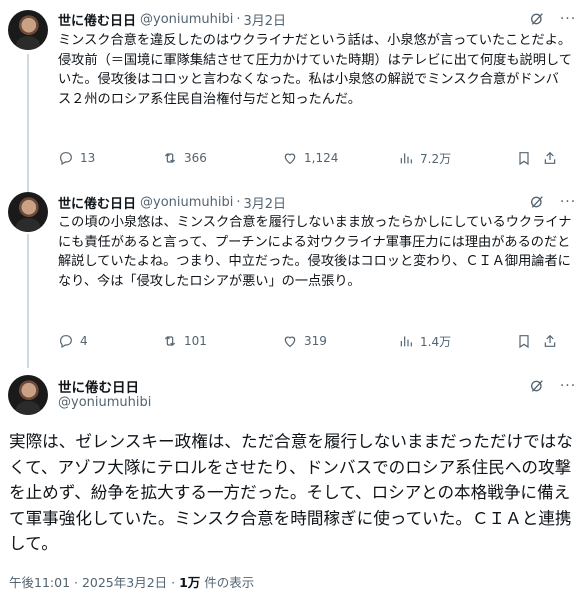  Describe the element at coordinates (195, 341) in the screenshot. I see `repost-count: 101` at that location.